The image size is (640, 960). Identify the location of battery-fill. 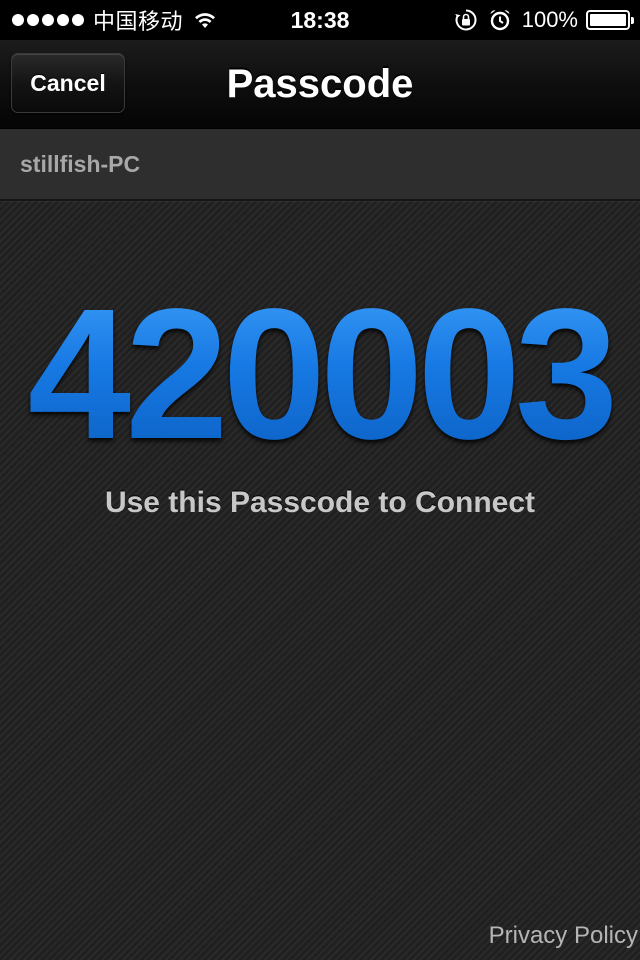
(608, 20).